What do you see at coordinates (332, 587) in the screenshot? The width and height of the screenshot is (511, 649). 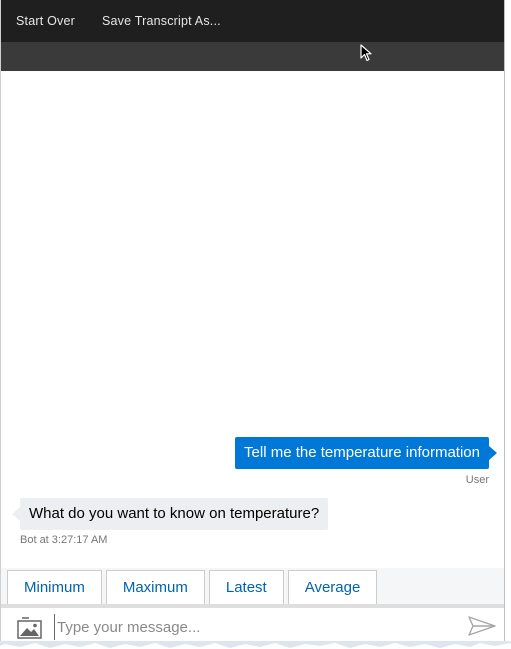 I see `average-action-button: Average` at bounding box center [332, 587].